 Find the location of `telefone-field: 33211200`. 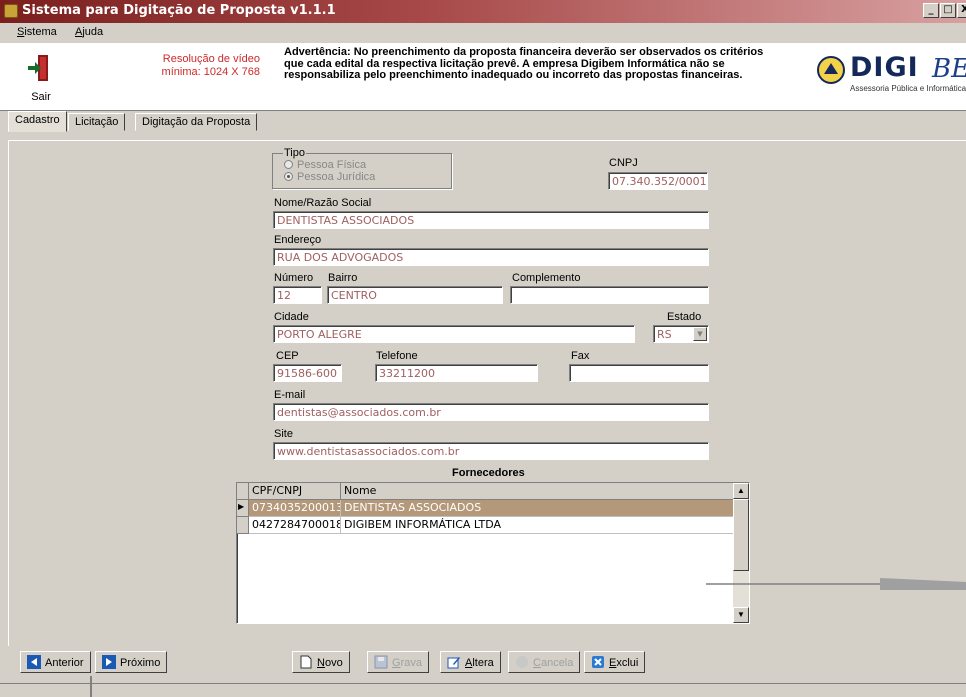

telefone-field: 33211200 is located at coordinates (456, 373).